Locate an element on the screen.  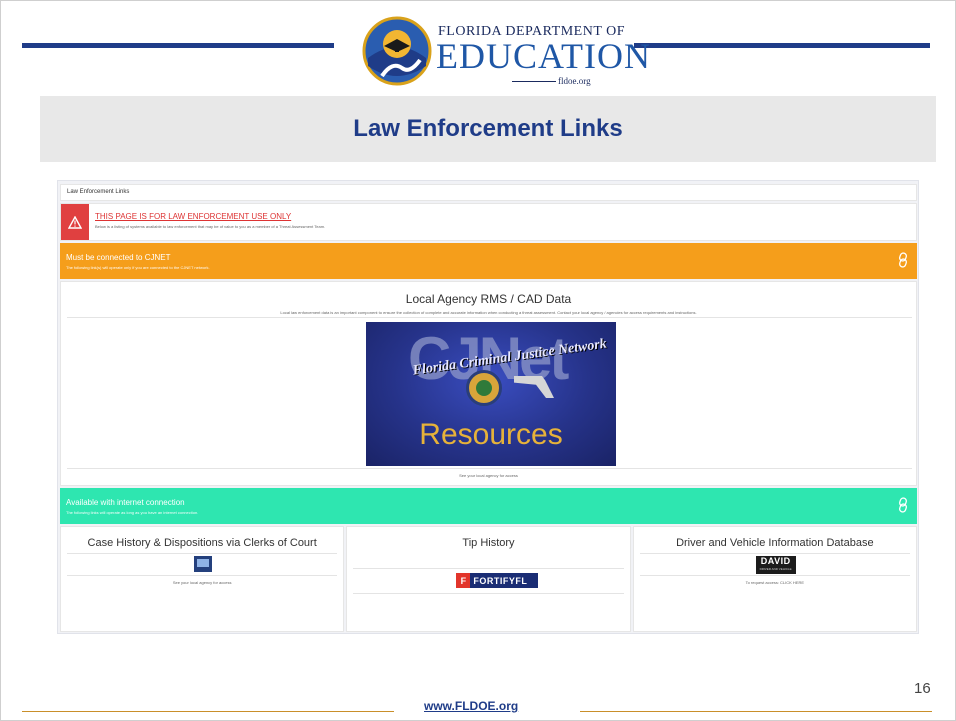
warning-icon is located at coordinates (75, 222).